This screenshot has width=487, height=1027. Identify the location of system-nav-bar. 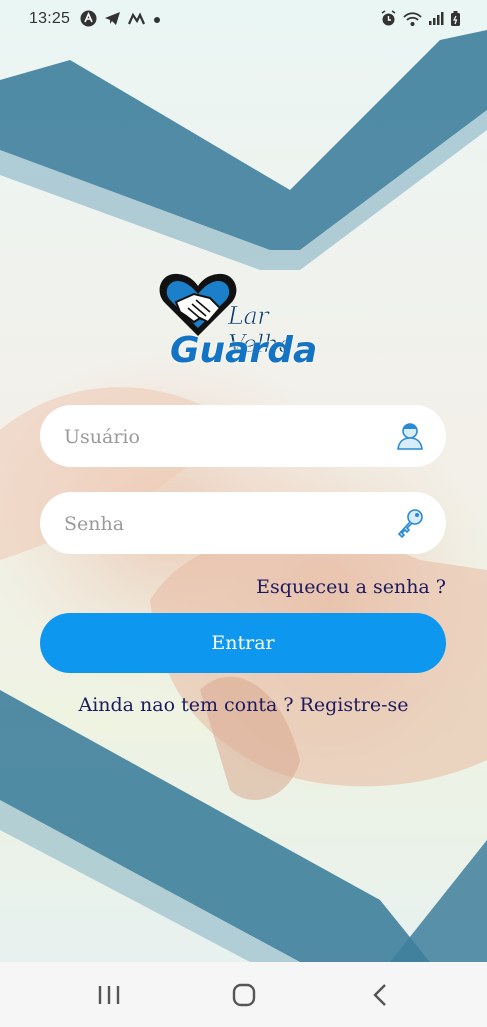
(243, 994).